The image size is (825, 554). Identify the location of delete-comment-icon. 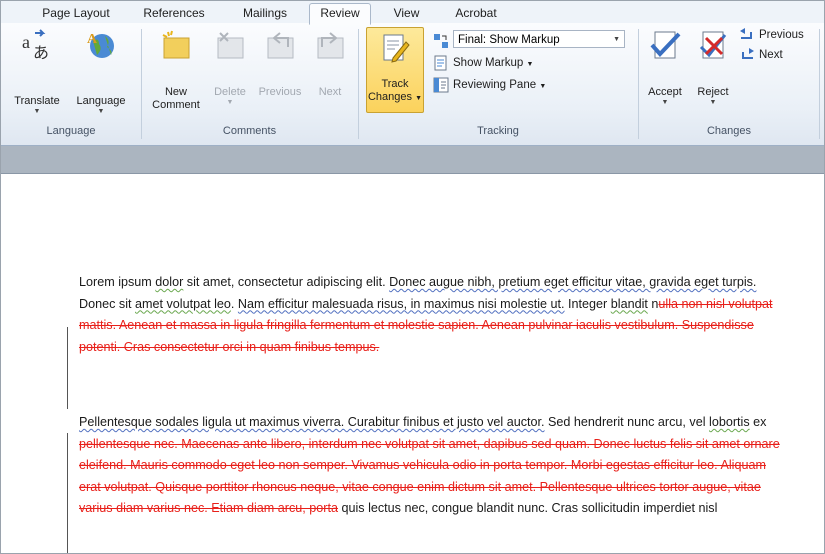
(230, 45).